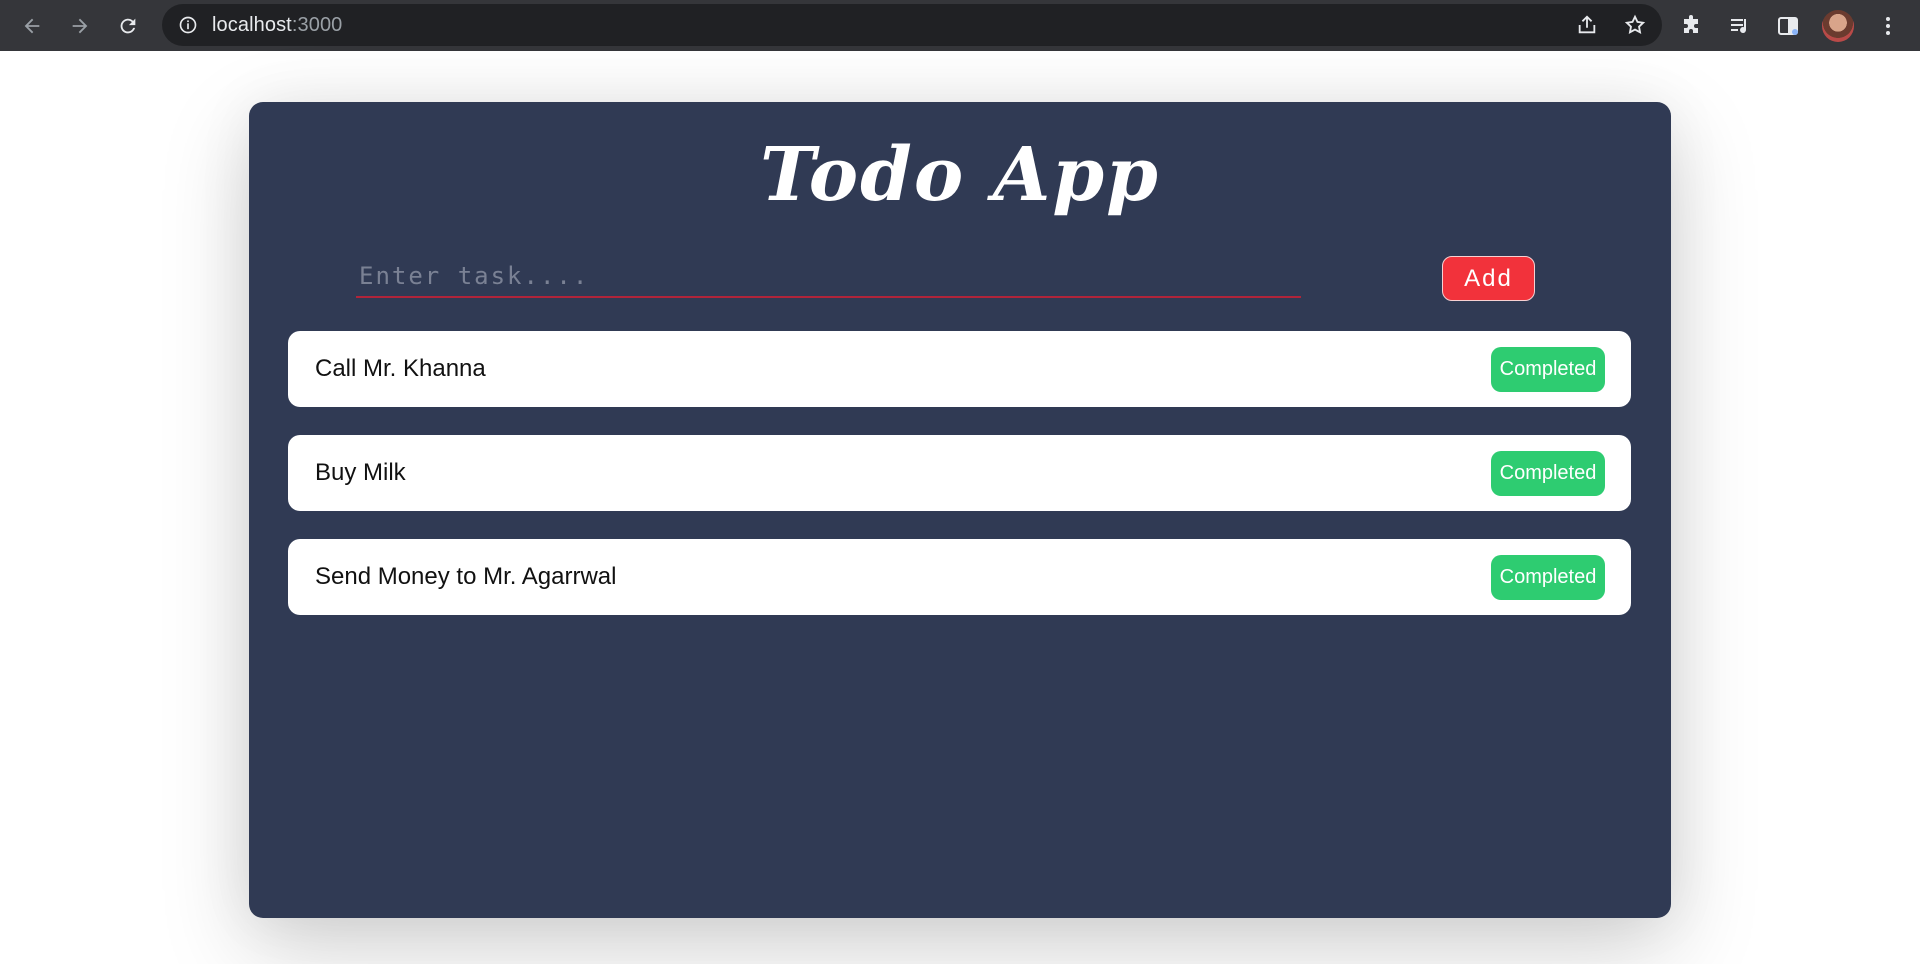 Image resolution: width=1920 pixels, height=964 pixels. I want to click on task-item: Buy Milk Completed, so click(959, 473).